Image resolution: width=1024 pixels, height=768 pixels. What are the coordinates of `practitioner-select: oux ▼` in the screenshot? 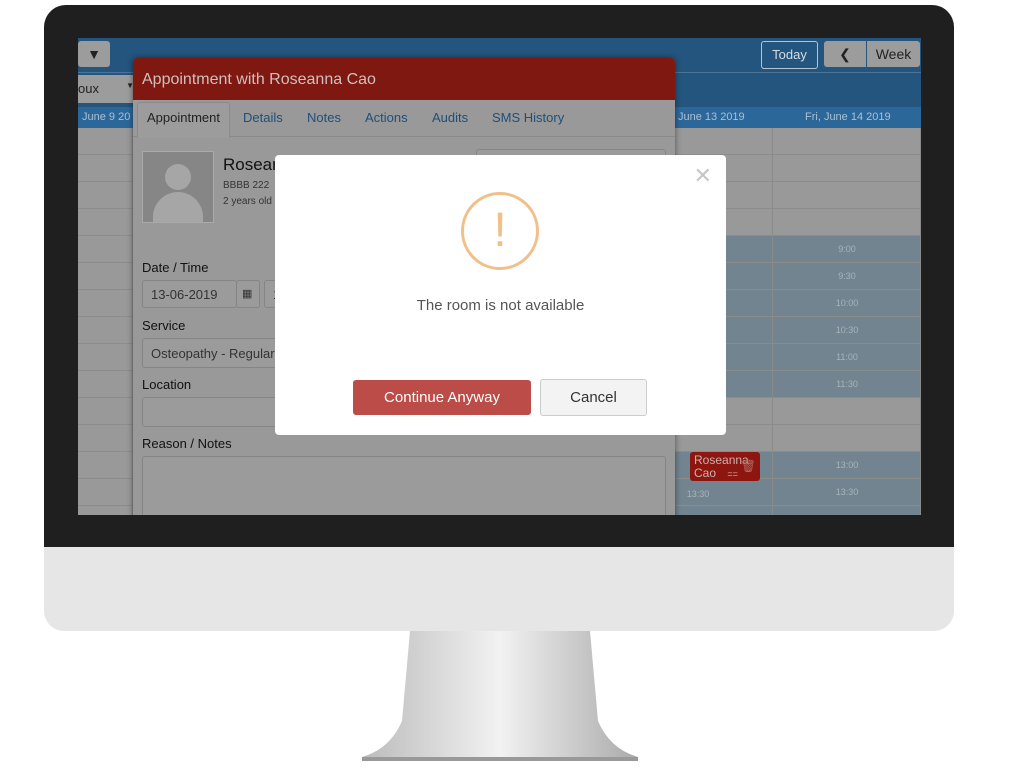 It's located at (107, 89).